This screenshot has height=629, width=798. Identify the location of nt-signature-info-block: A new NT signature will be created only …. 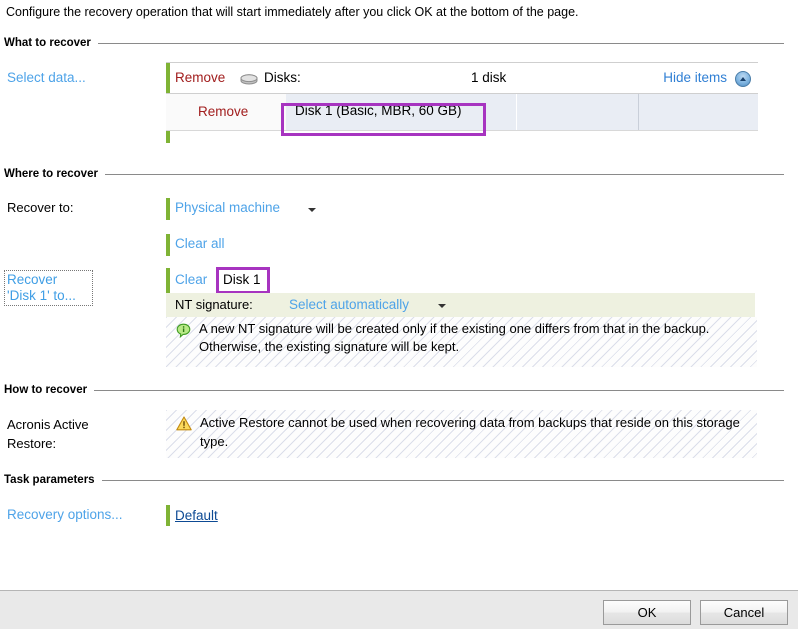
(461, 342).